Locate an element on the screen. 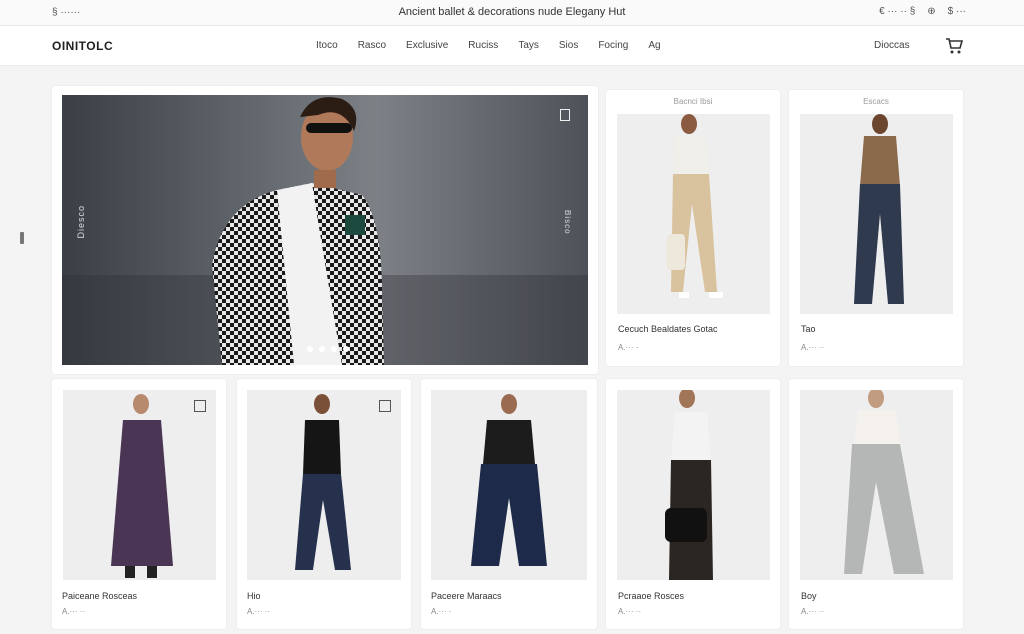 The height and width of the screenshot is (634, 1024). product-card: Boy A.··· ·· is located at coordinates (876, 504).